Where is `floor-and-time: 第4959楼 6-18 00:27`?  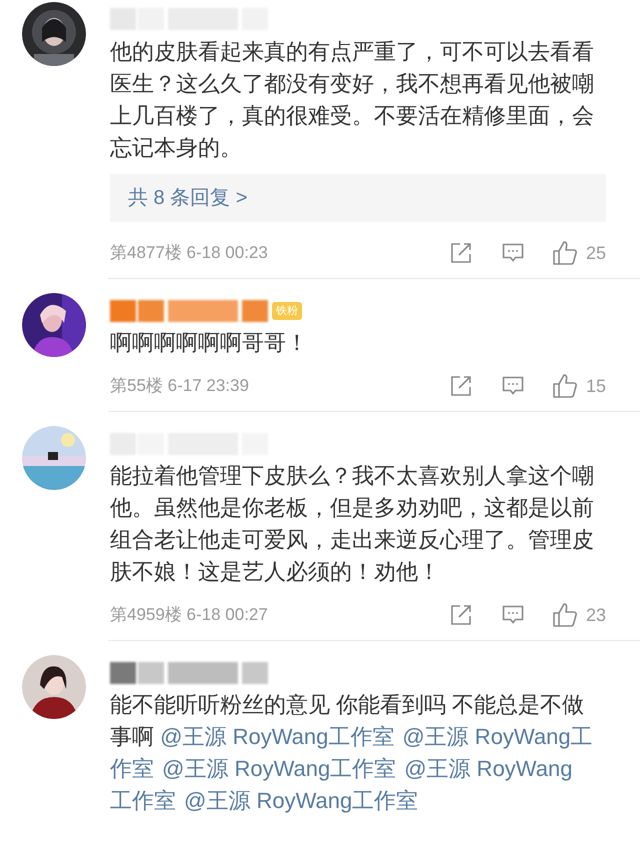 floor-and-time: 第4959楼 6-18 00:27 is located at coordinates (189, 615).